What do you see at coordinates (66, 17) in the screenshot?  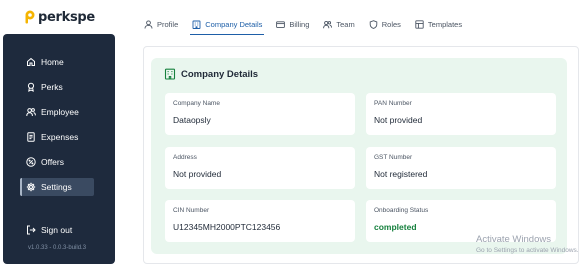 I see `brand-name: perkspe` at bounding box center [66, 17].